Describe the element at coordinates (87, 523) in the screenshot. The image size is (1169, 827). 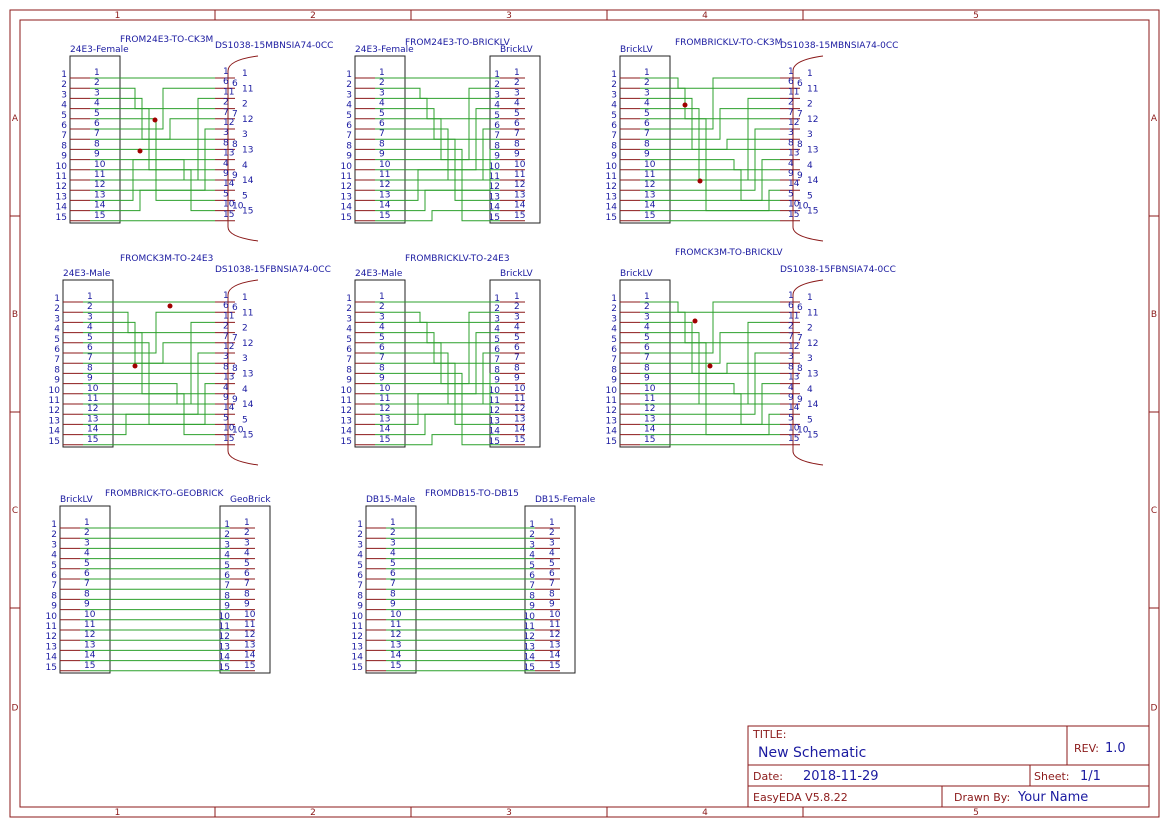
I see `left-pin-inner-label: 1` at that location.